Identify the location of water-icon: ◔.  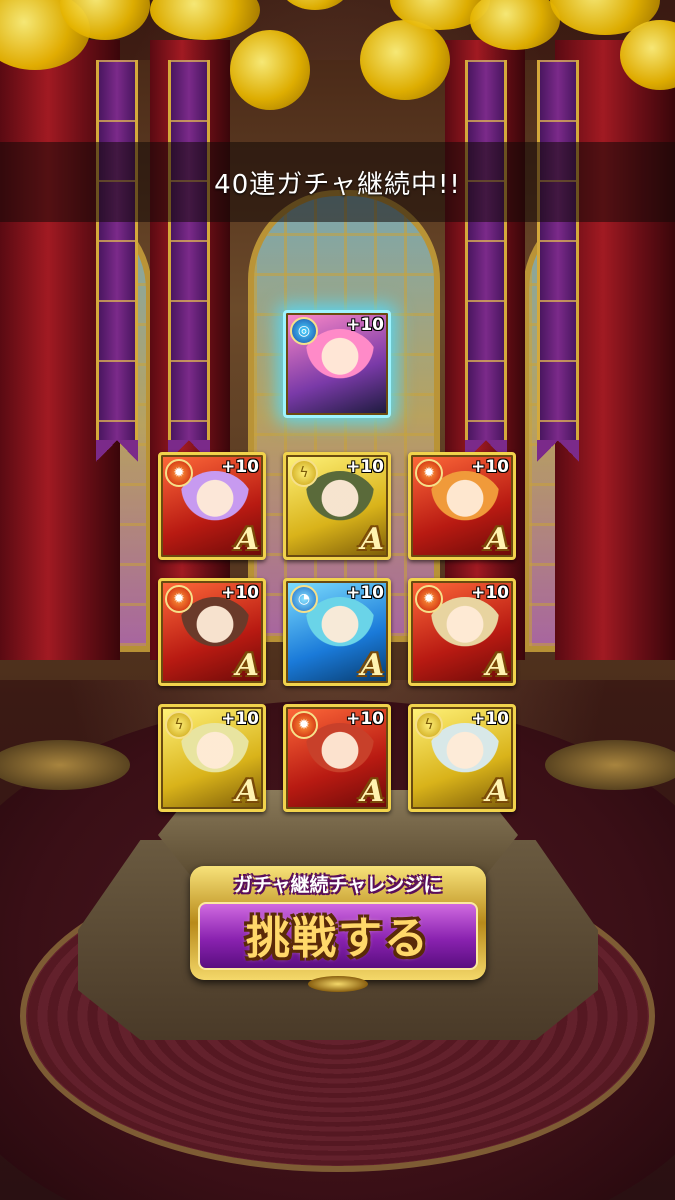
(304, 599).